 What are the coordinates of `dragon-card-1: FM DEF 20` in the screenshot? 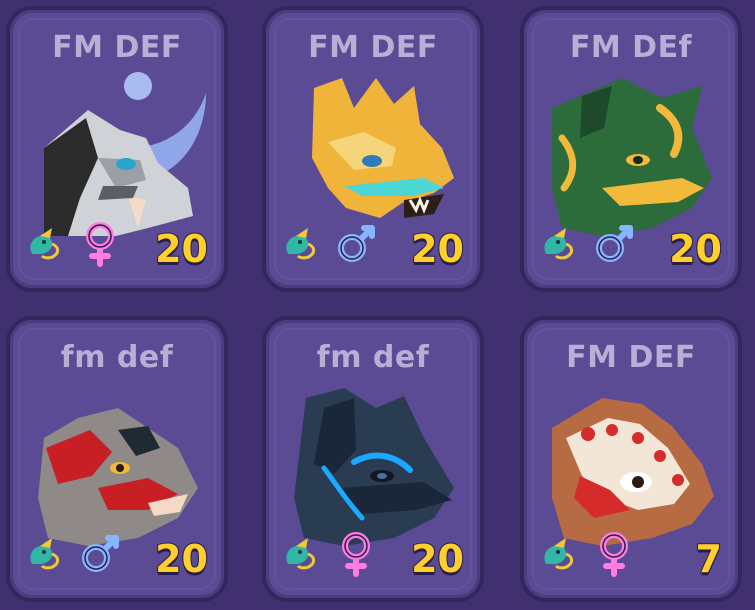 It's located at (117, 149).